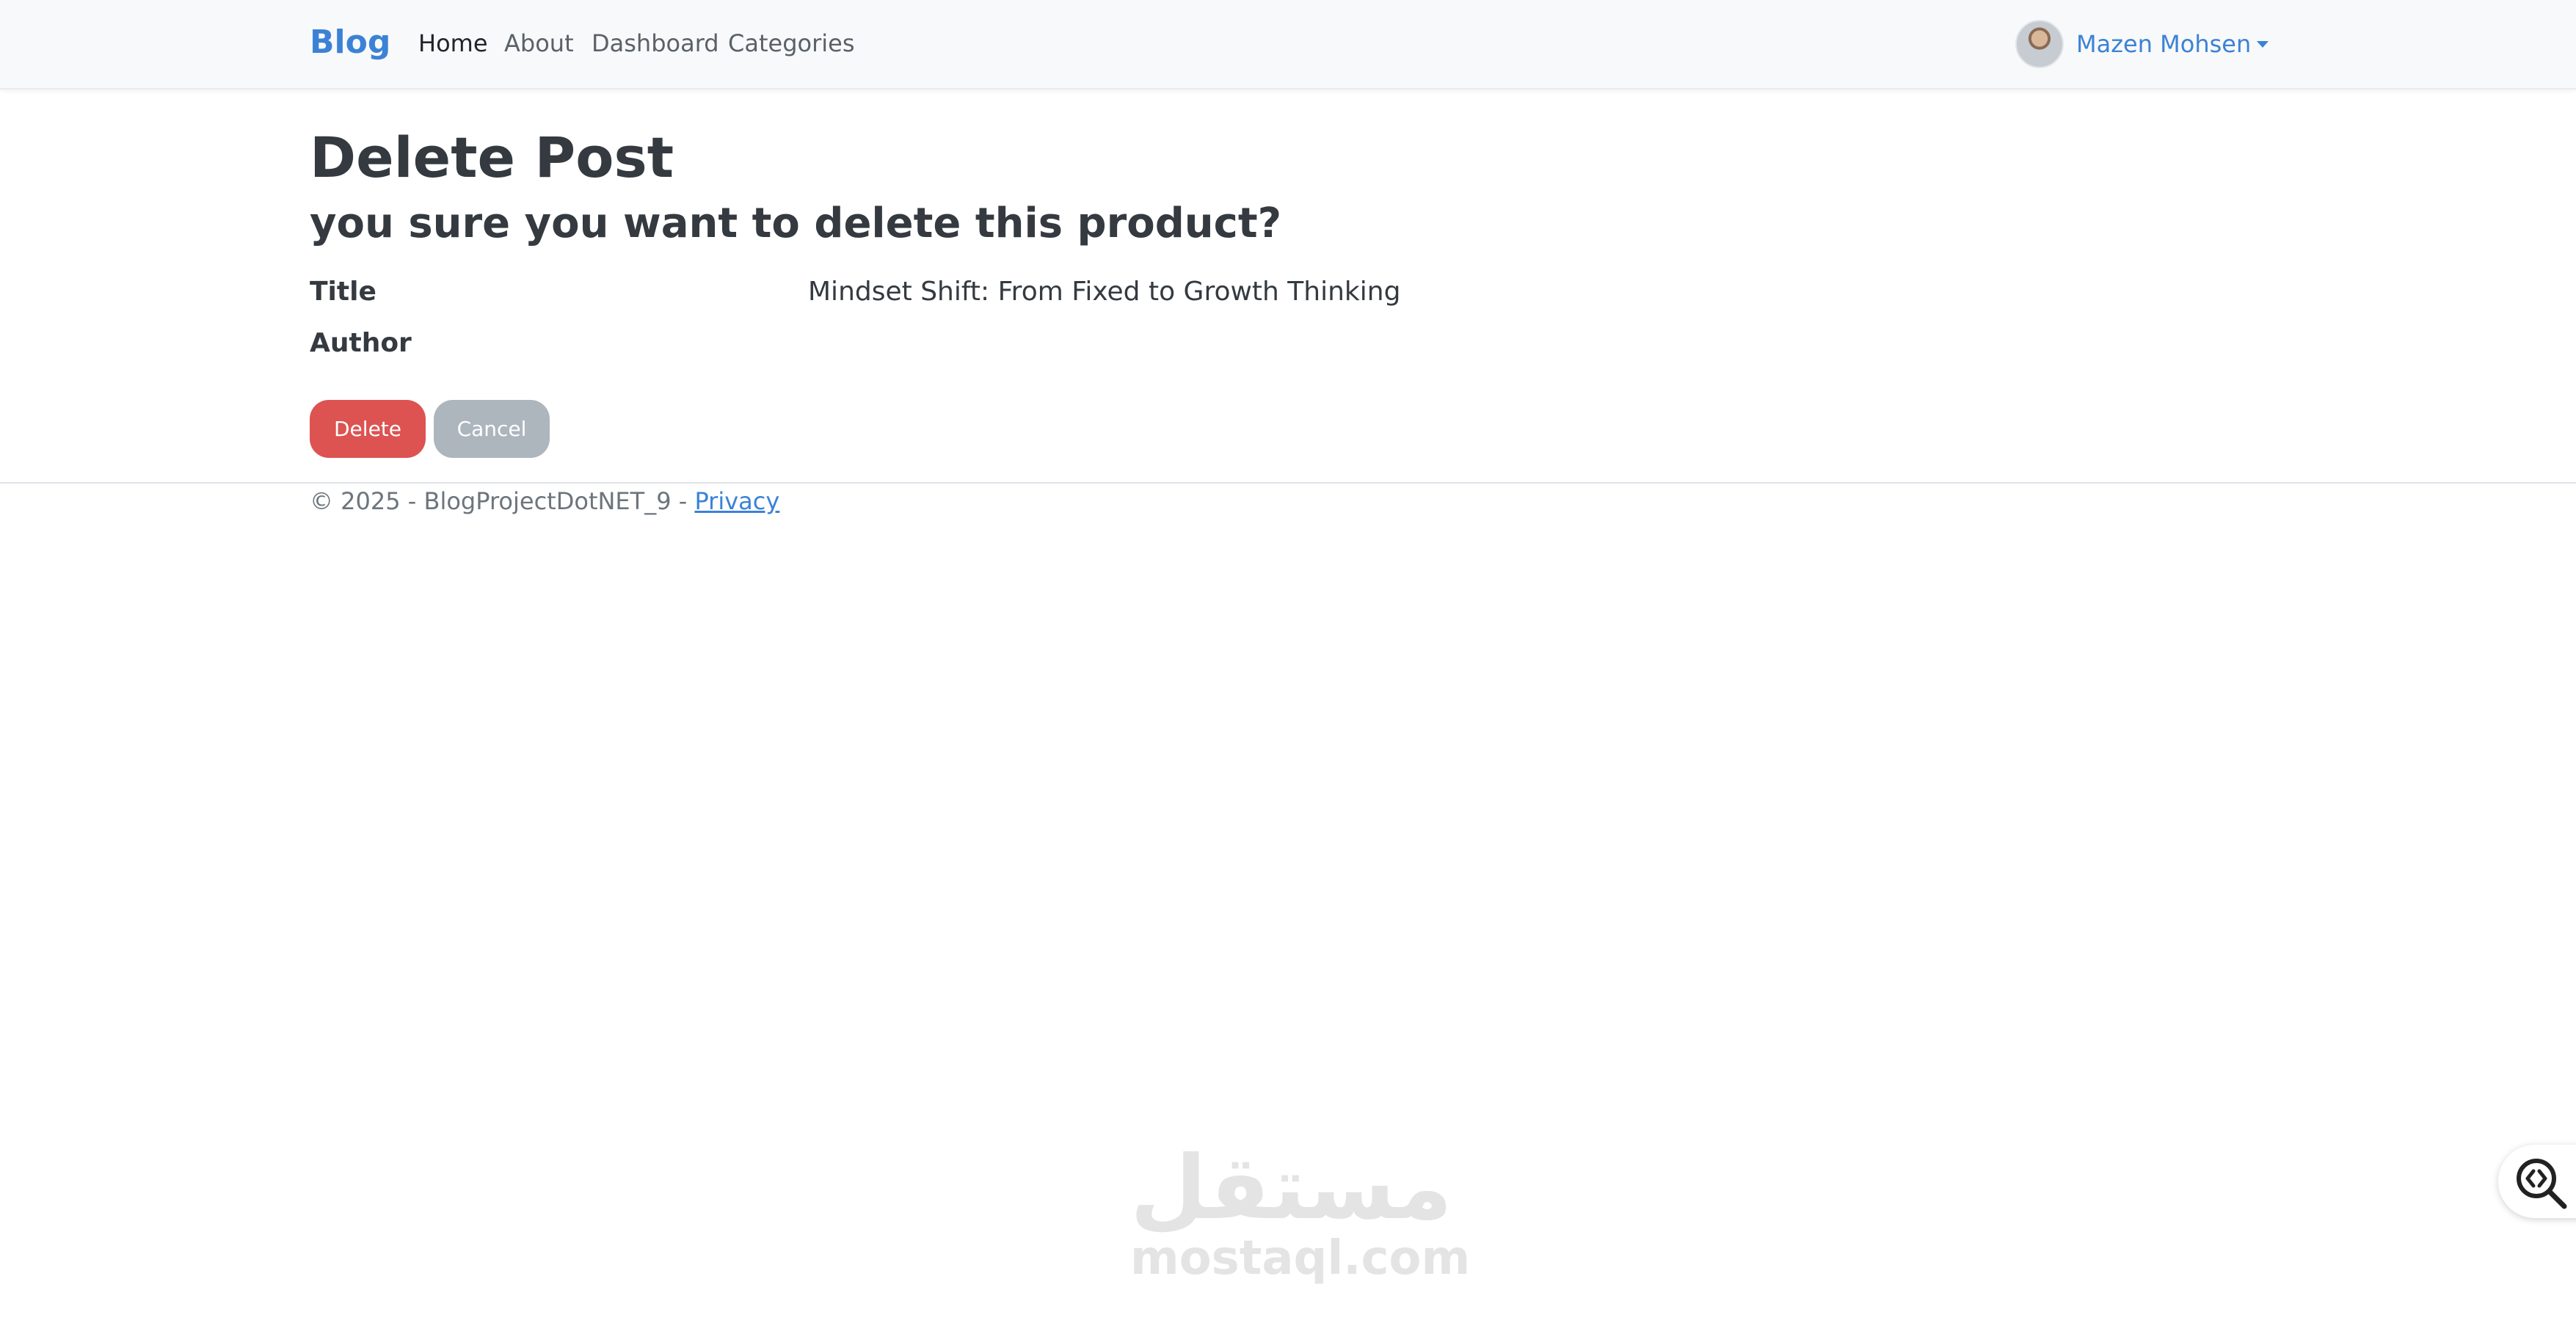  What do you see at coordinates (539, 43) in the screenshot?
I see `nav-link-about: About` at bounding box center [539, 43].